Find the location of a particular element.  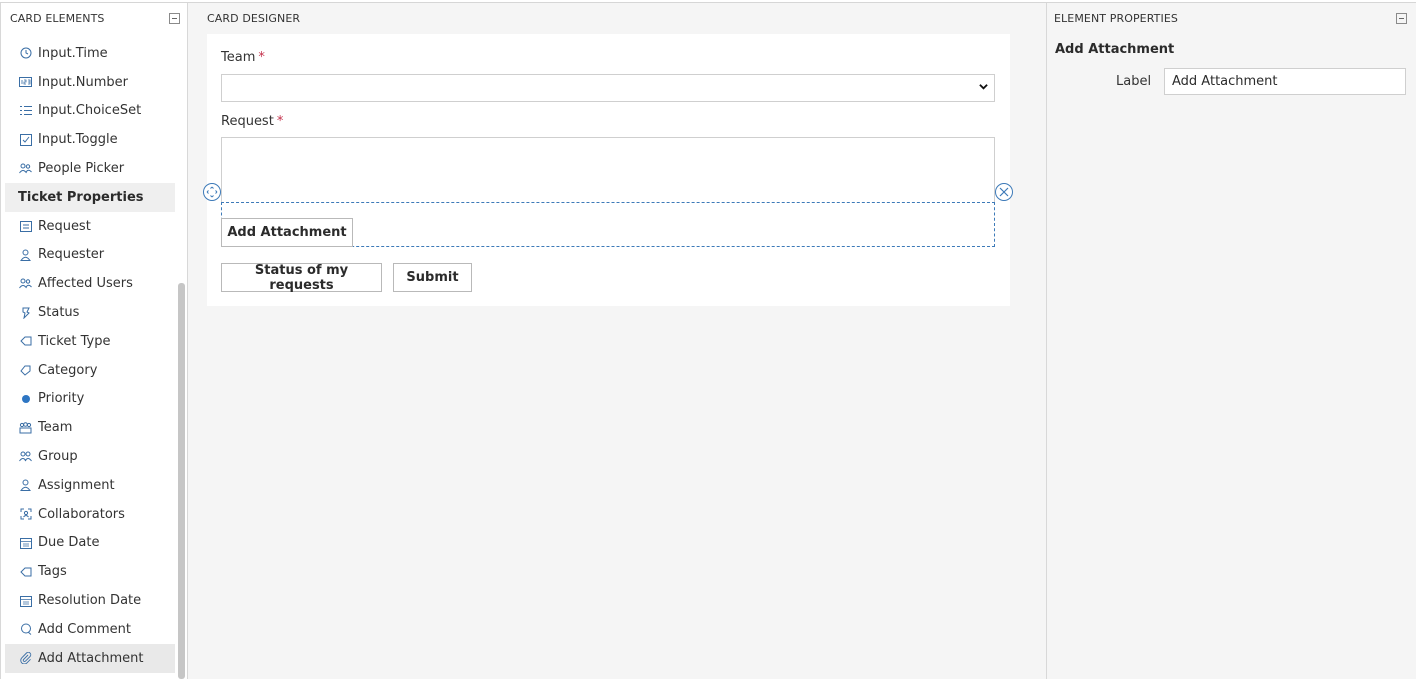

element-item-label: Priority is located at coordinates (61, 399).